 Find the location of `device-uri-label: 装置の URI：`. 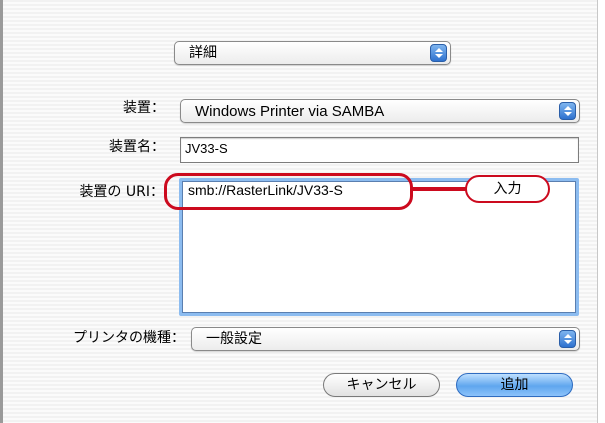

device-uri-label: 装置の URI： is located at coordinates (121, 192).